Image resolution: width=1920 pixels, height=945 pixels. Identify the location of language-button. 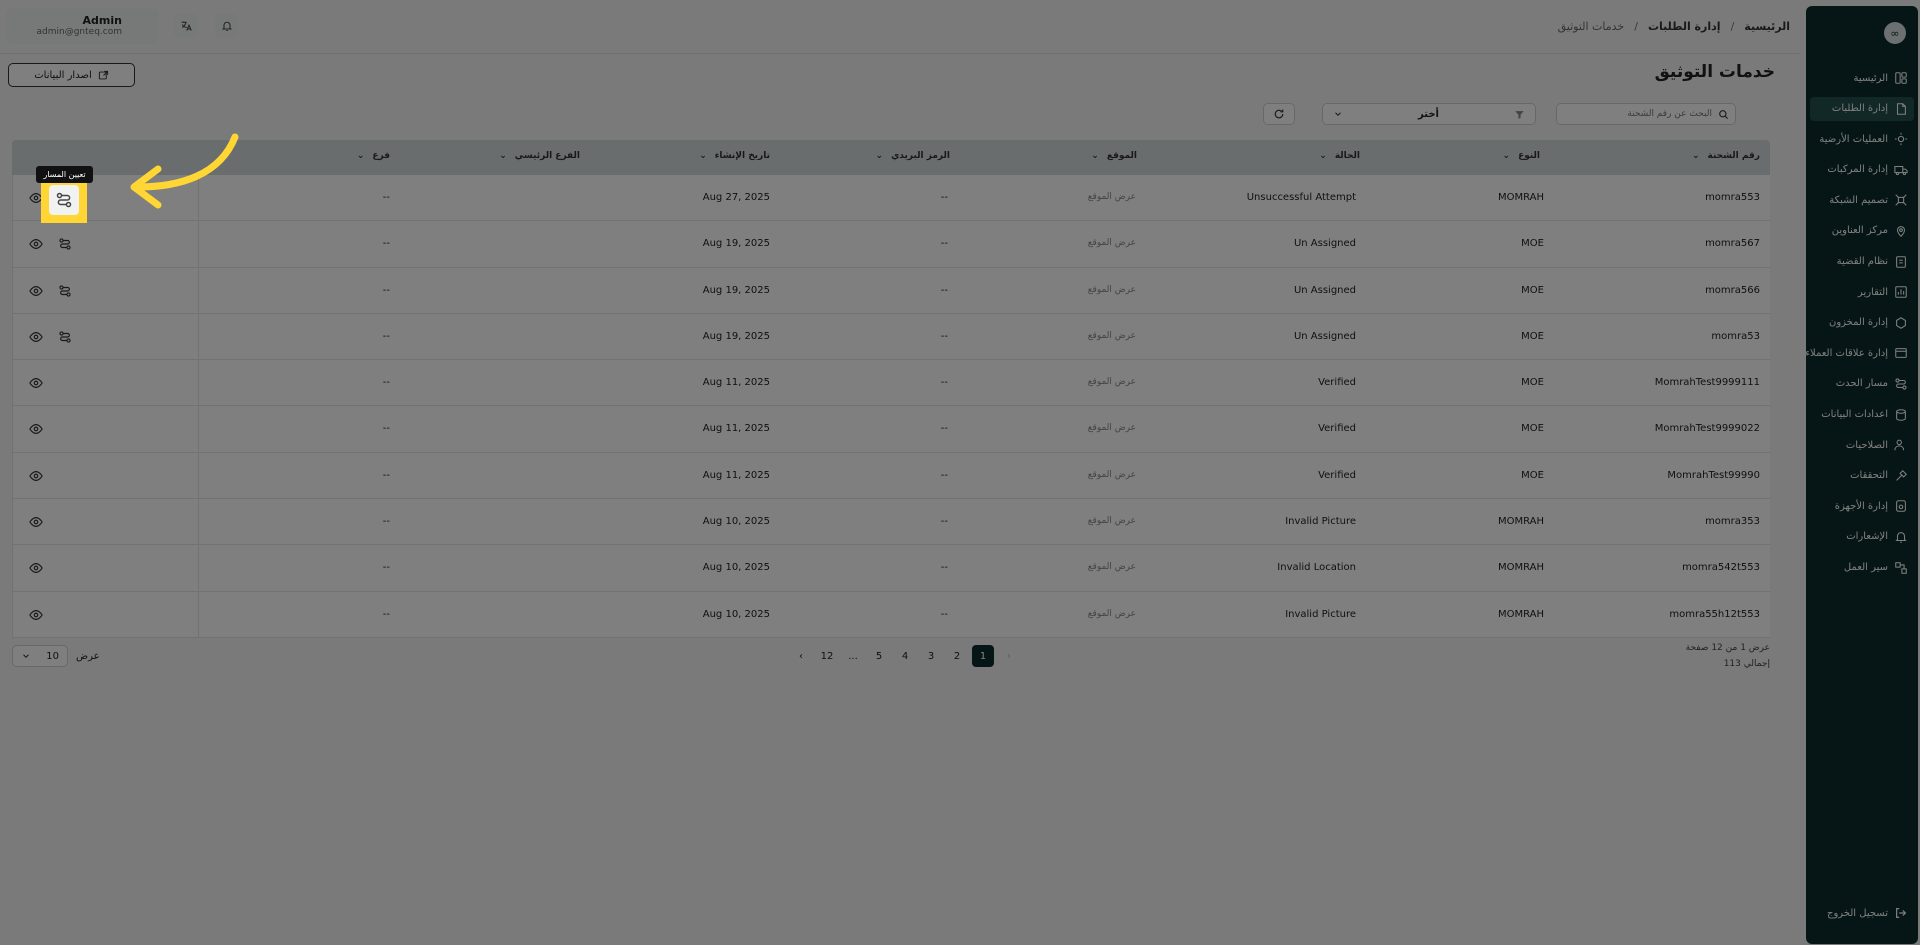
(186, 26).